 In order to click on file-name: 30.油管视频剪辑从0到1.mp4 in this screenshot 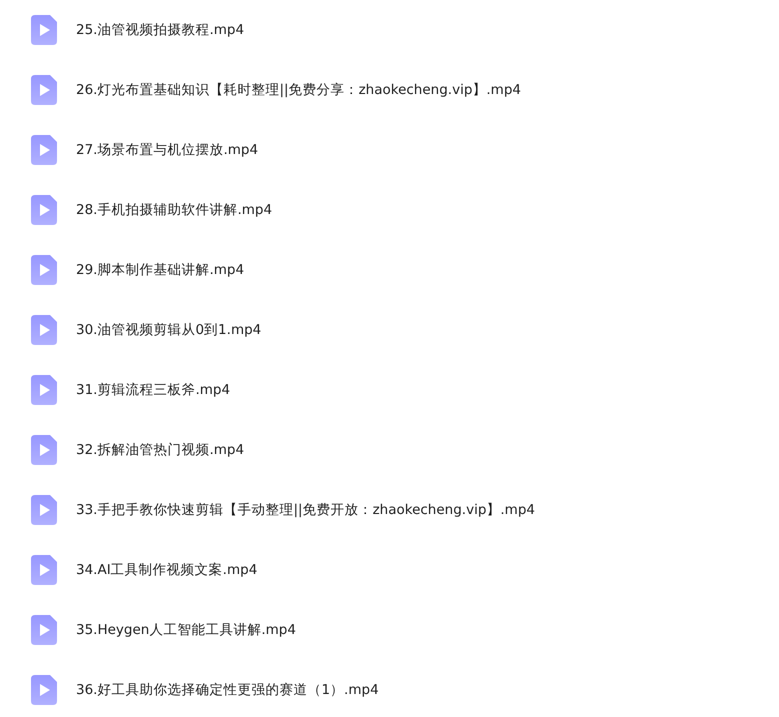, I will do `click(169, 330)`.